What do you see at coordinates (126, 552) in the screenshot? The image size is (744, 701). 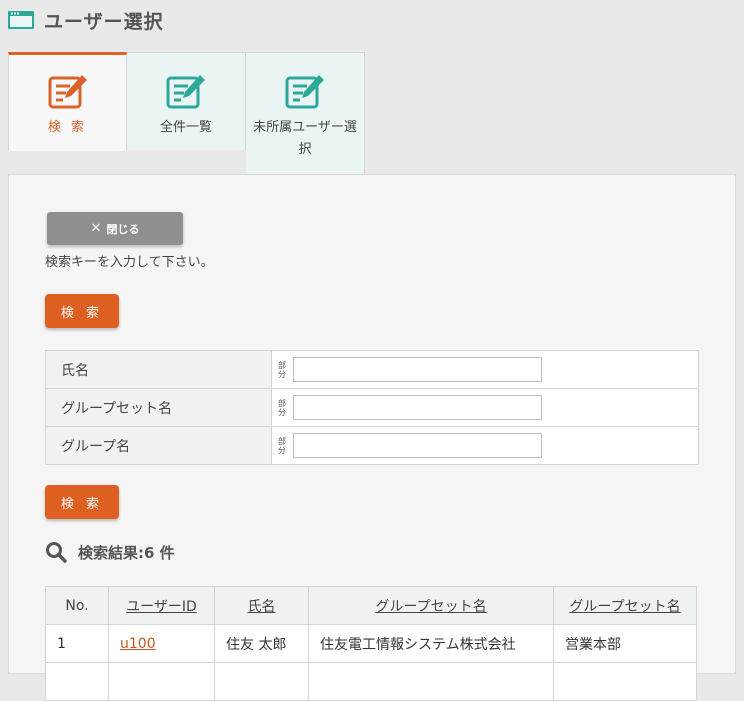 I see `results-count: 検索結果:6 件` at bounding box center [126, 552].